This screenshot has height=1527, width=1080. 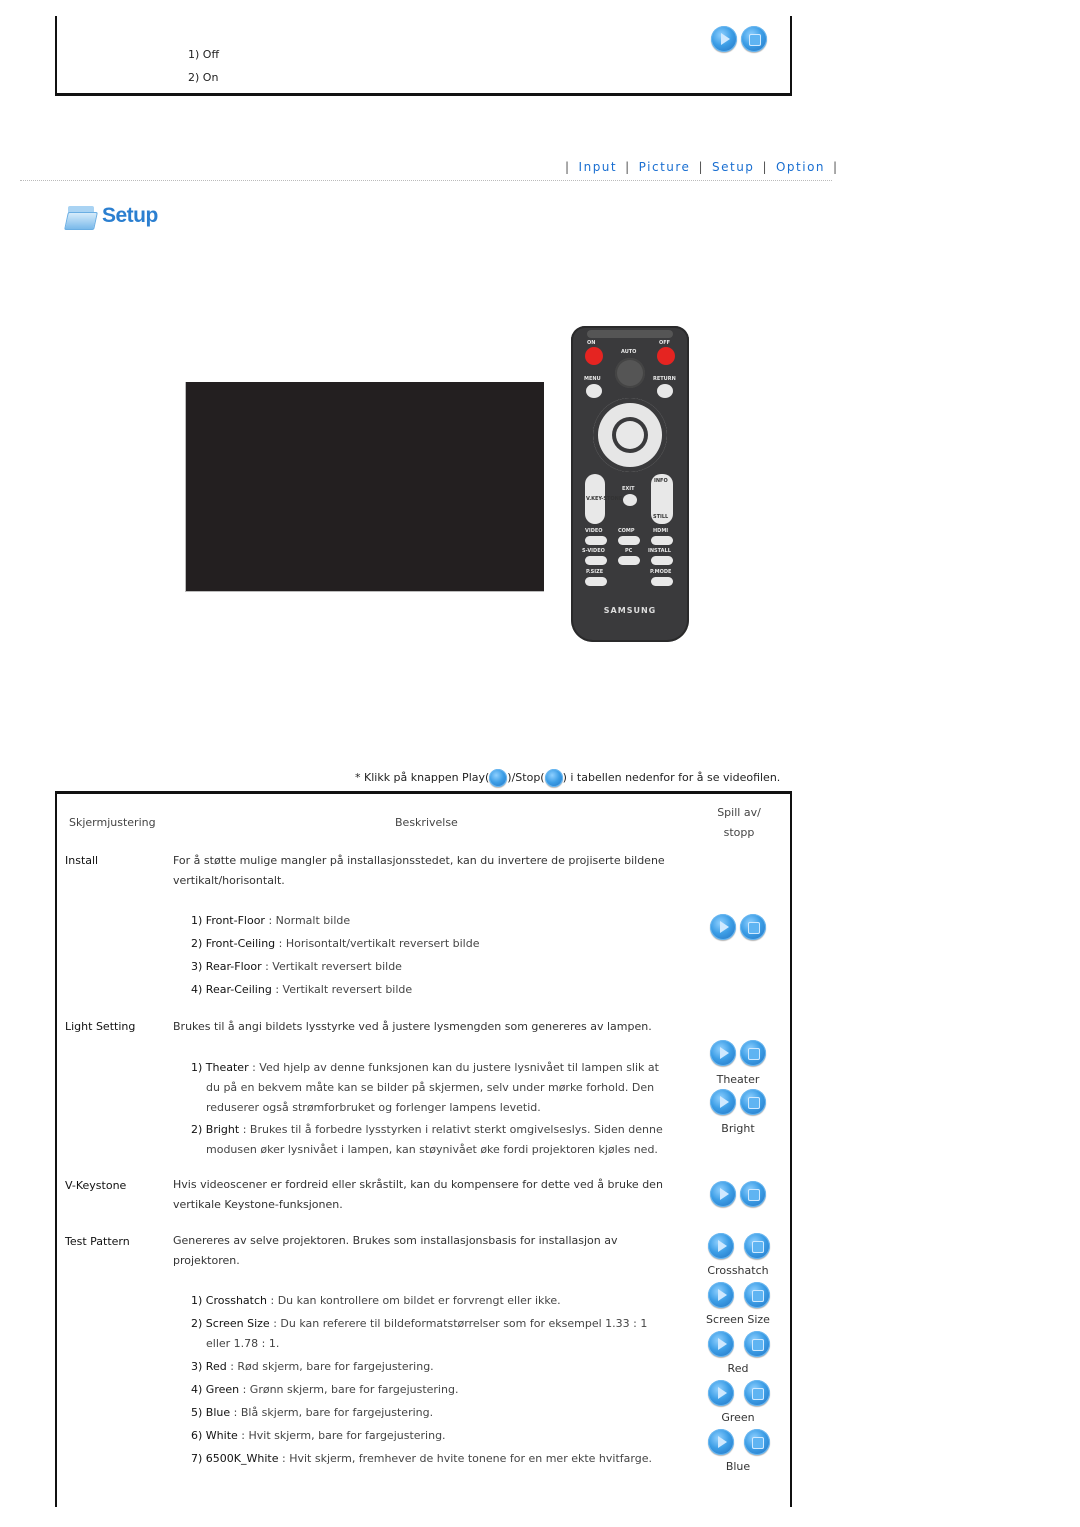 I want to click on dpad, so click(x=630, y=435).